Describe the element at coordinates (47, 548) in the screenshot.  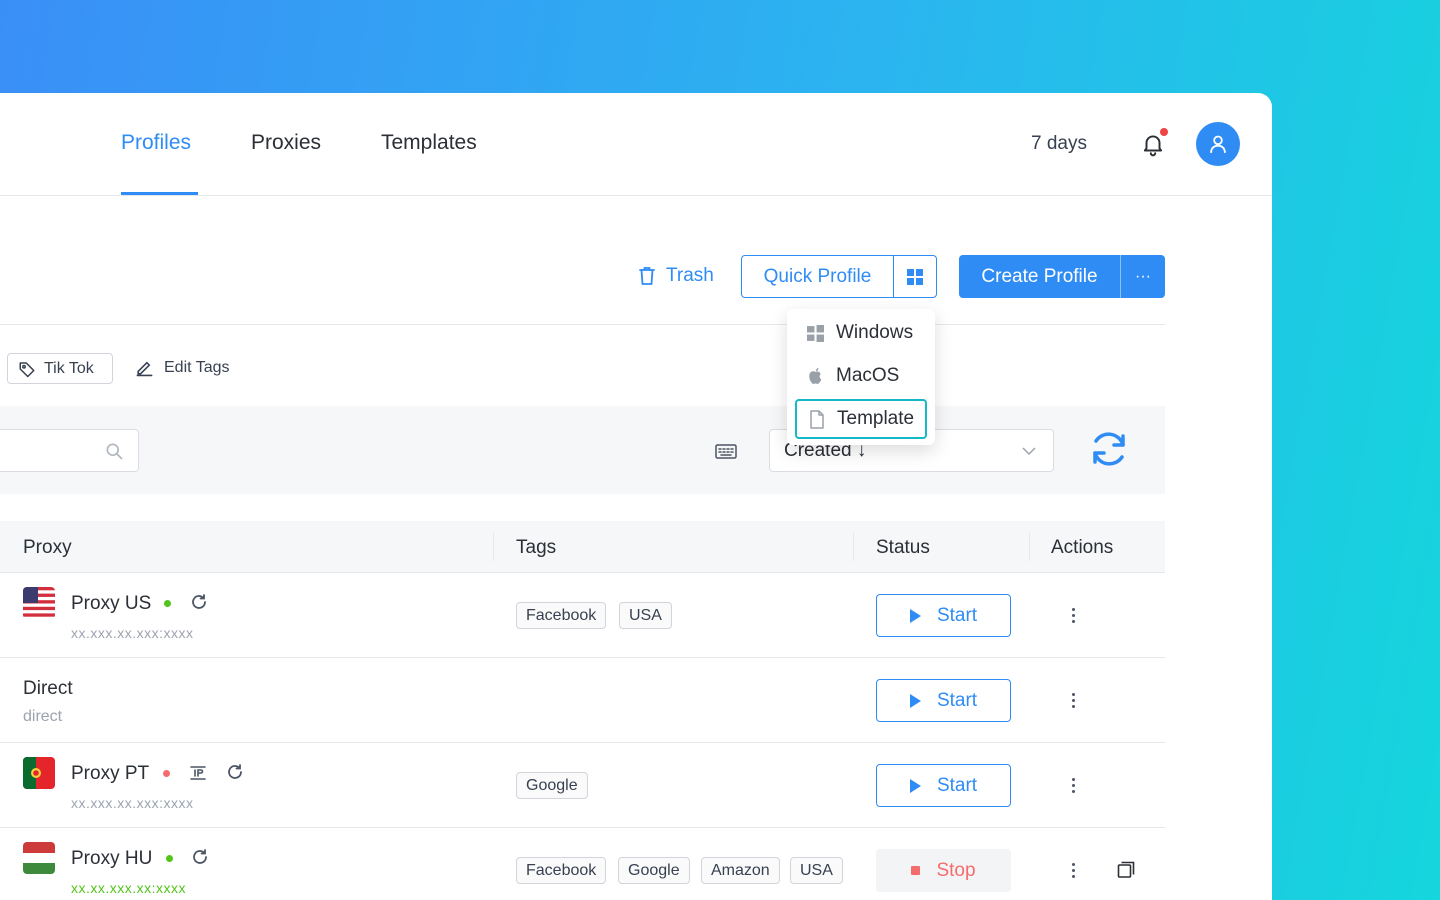
I see `column-header-proxy: Proxy` at that location.